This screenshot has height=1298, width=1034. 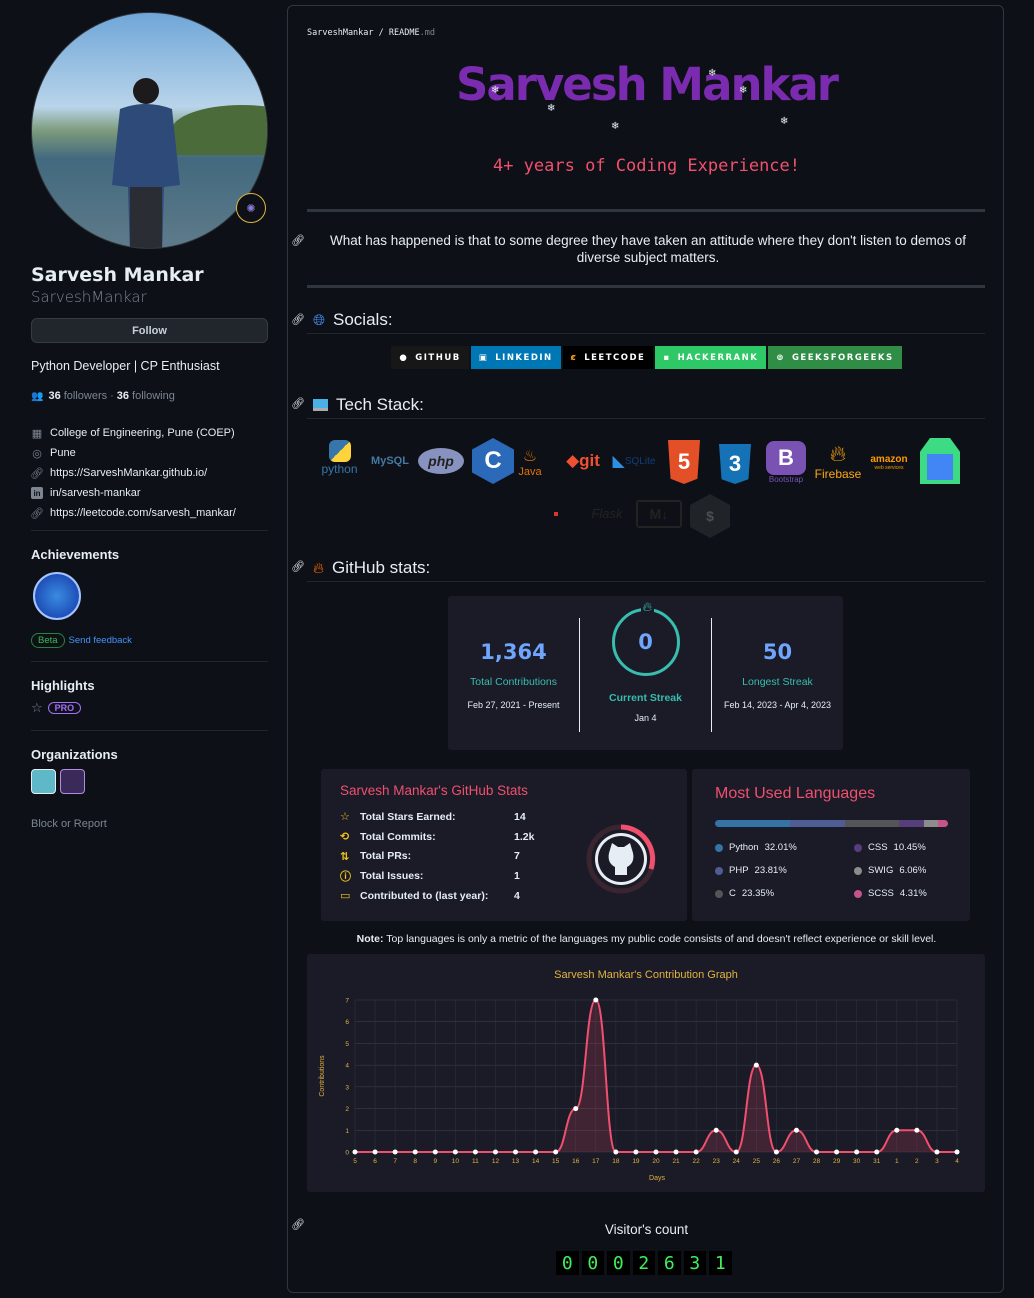 I want to click on chart-y-tick-label: 0, so click(x=347, y=1153).